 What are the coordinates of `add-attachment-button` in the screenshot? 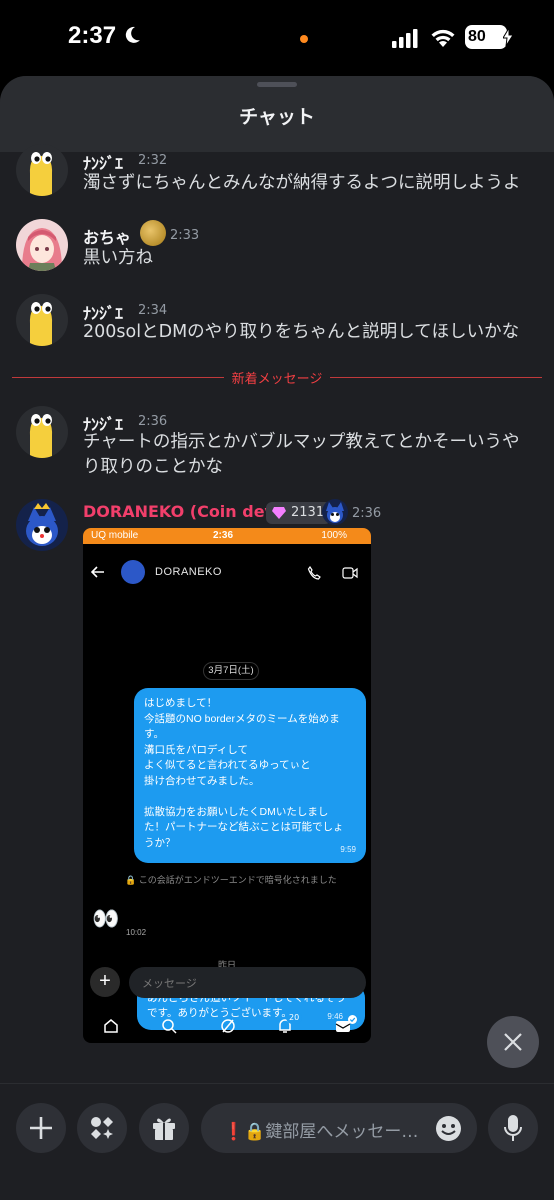 It's located at (41, 1128).